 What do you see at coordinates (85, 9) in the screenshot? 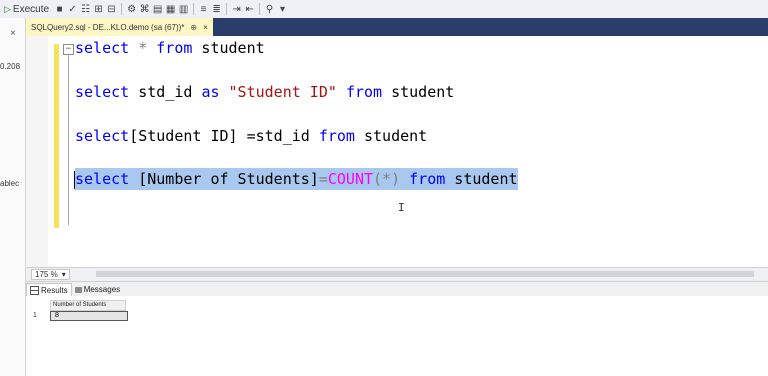
I see `parse-icon: ☷` at bounding box center [85, 9].